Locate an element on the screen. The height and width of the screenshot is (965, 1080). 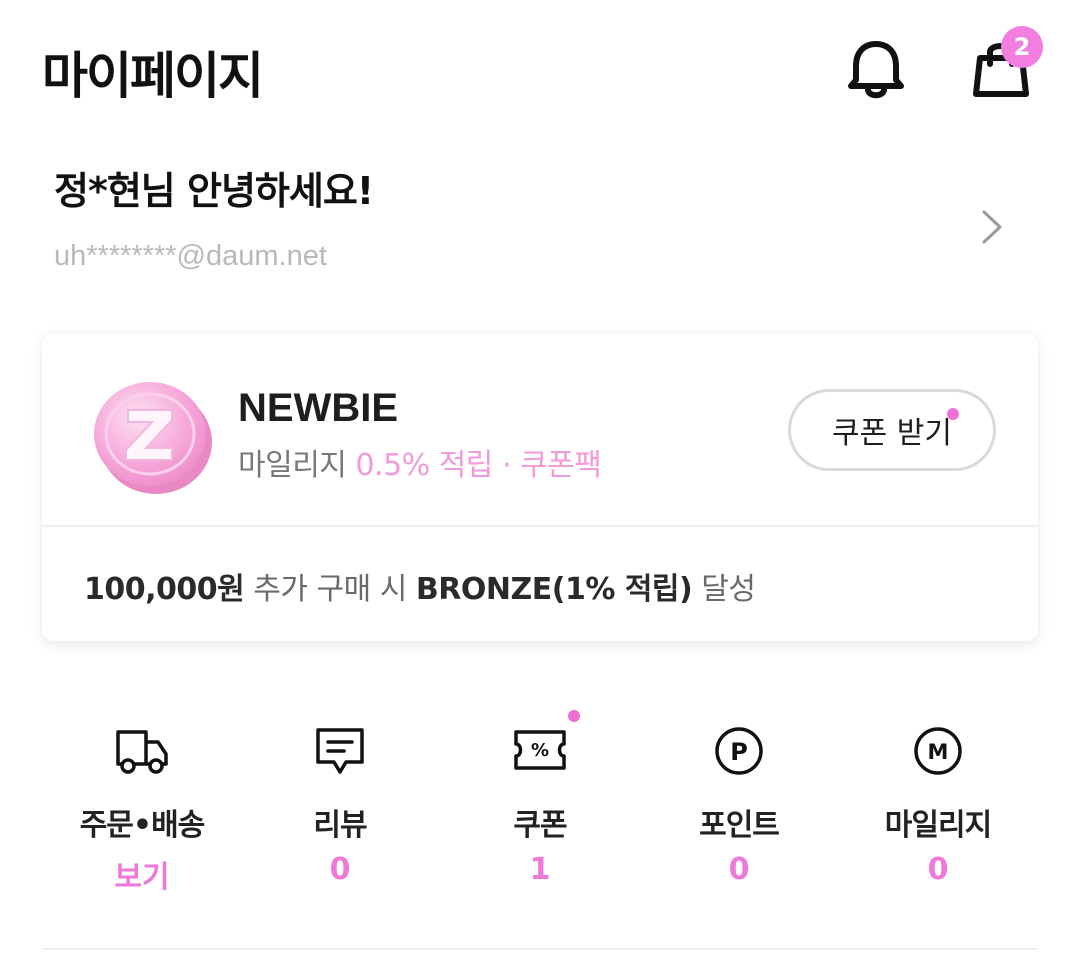
grade-coin-icon is located at coordinates (153, 438).